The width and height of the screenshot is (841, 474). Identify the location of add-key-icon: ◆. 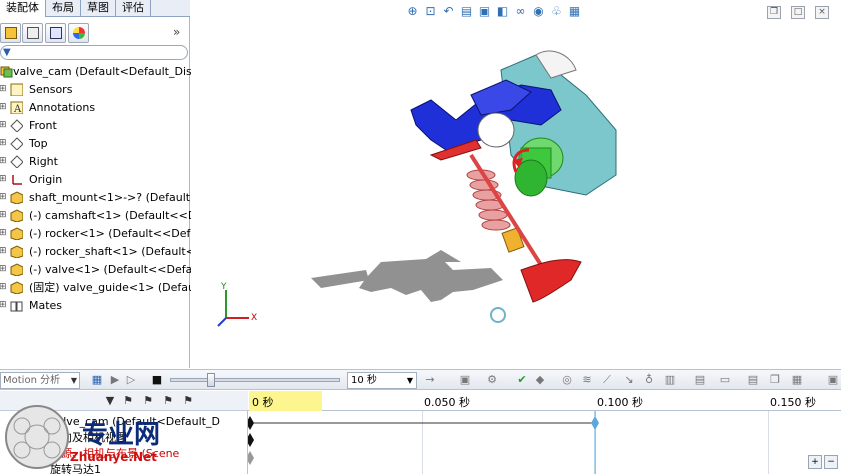
(540, 380).